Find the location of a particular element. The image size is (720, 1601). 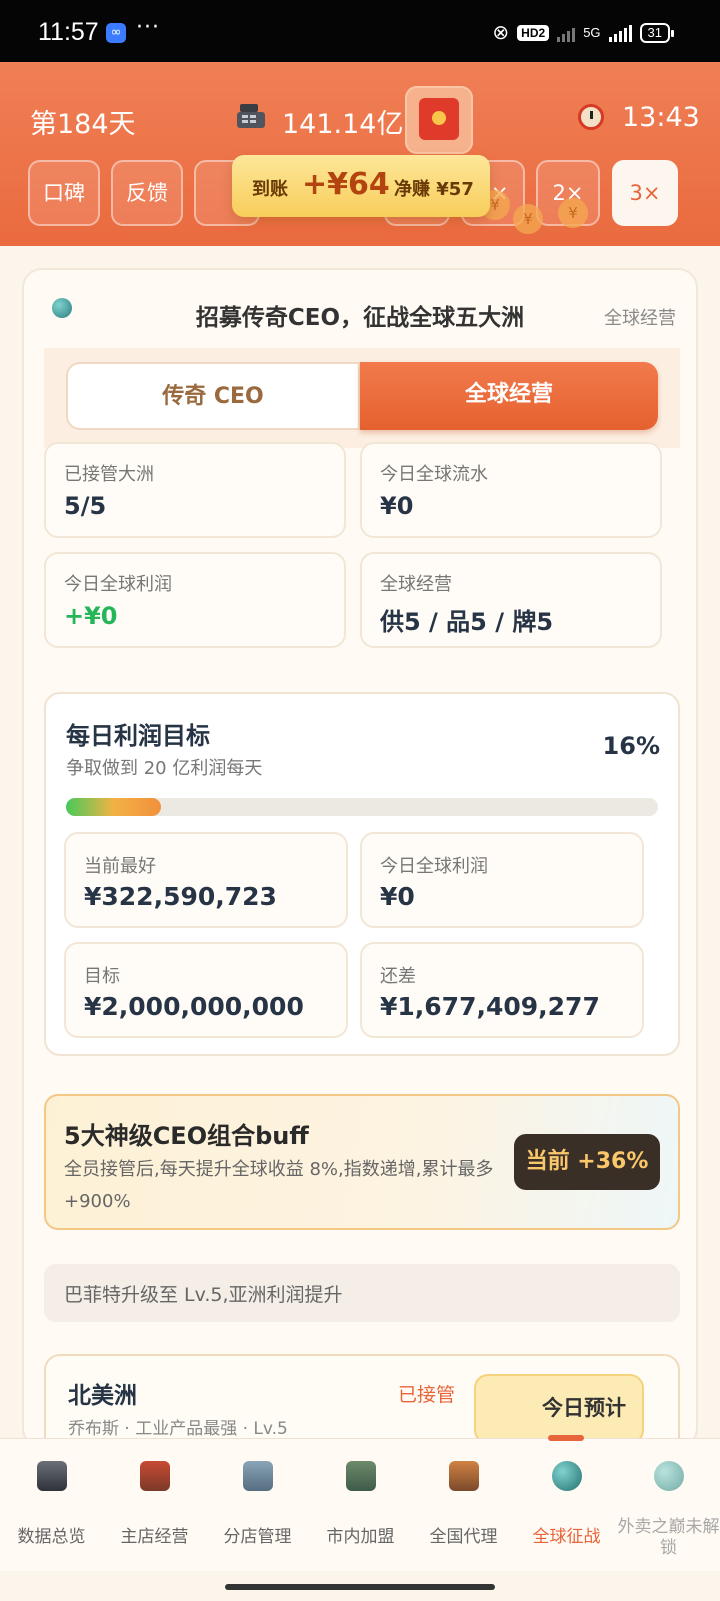

nav-branch-management: 分店管理 is located at coordinates (257, 1505).